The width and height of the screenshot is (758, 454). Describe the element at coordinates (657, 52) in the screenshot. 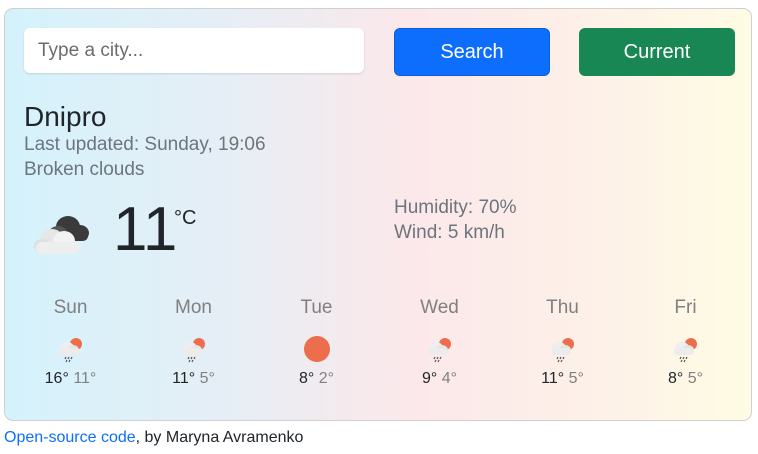

I see `current-location-button: Current` at that location.